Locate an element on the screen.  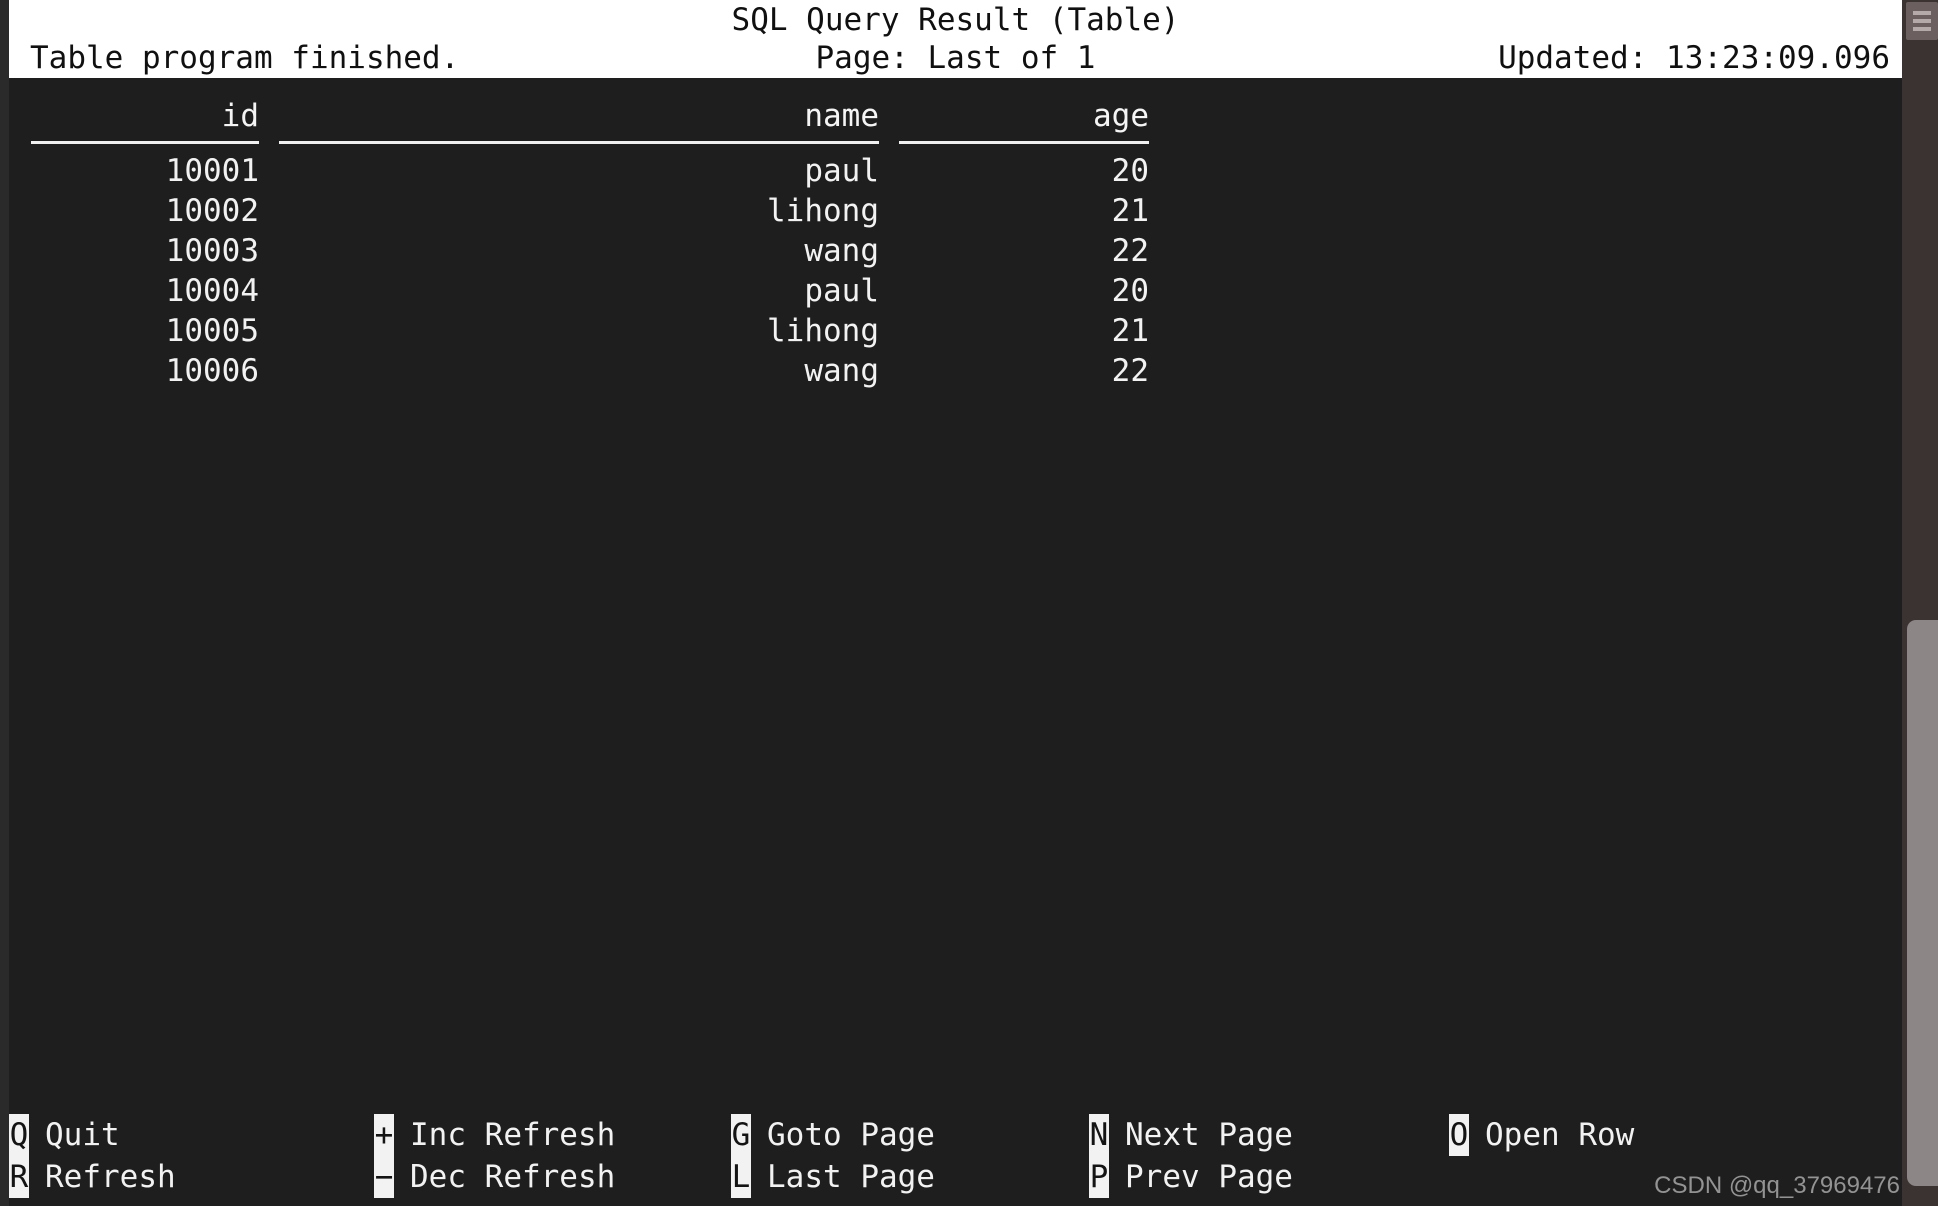
table-header-row: id name age is located at coordinates (579, 121).